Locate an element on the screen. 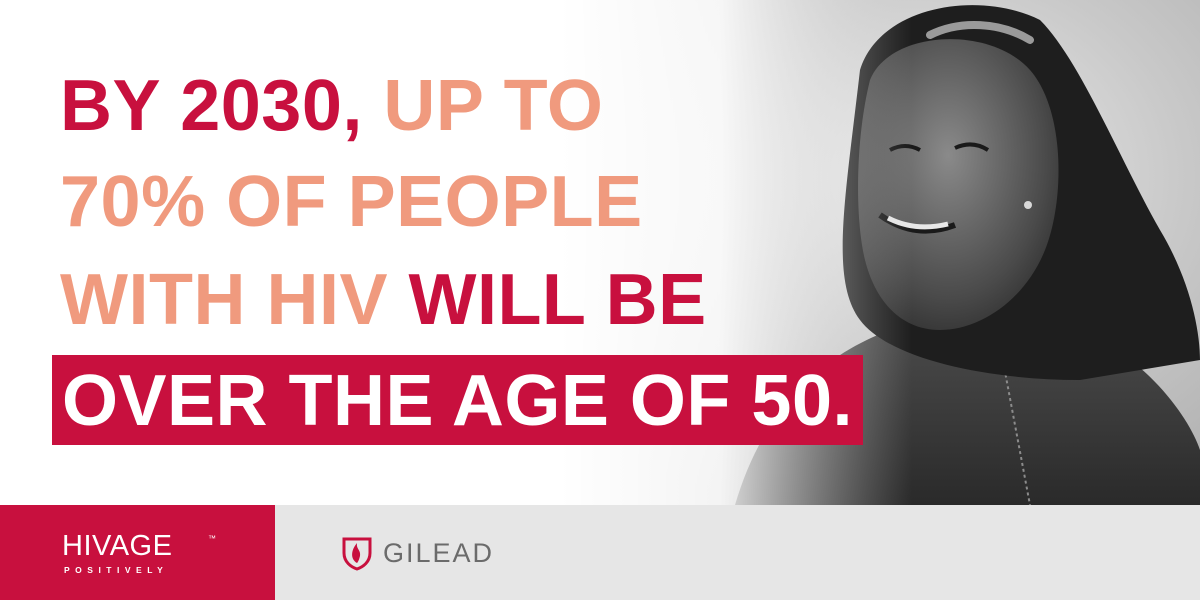 Image resolution: width=1200 pixels, height=600 pixels. gilead-logo: GILEAD is located at coordinates (417, 553).